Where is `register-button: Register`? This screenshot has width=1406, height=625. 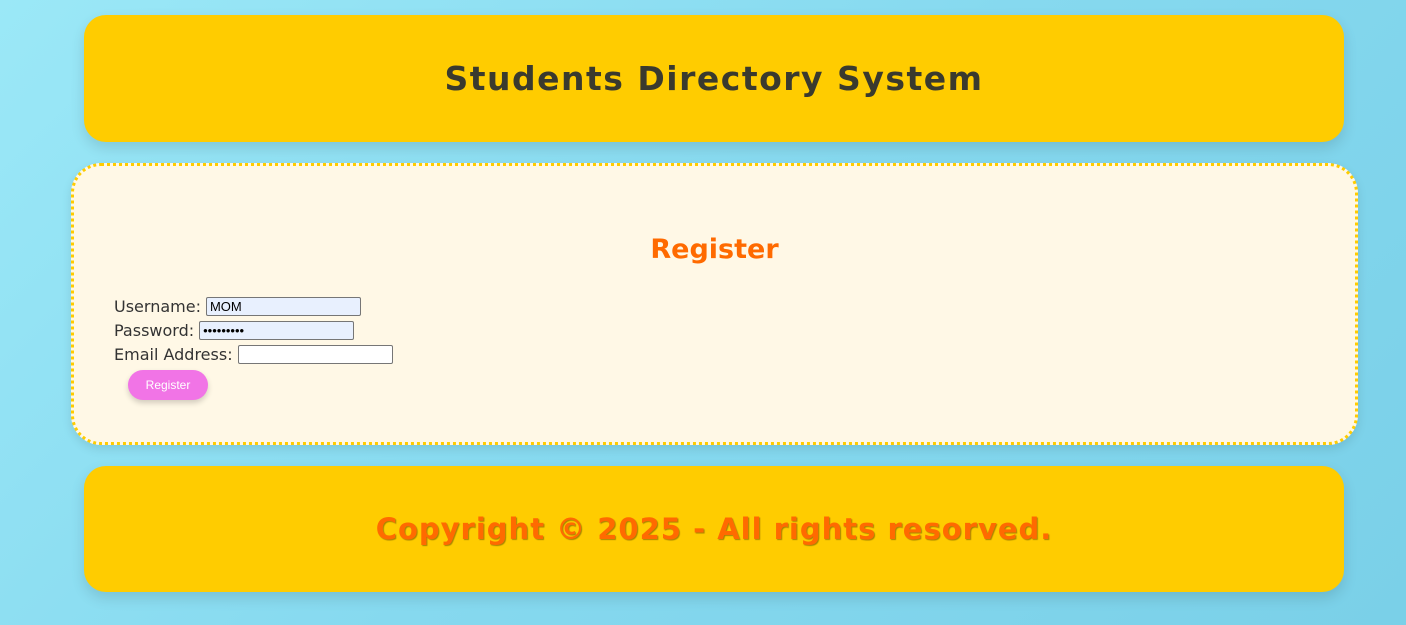
register-button: Register is located at coordinates (168, 385).